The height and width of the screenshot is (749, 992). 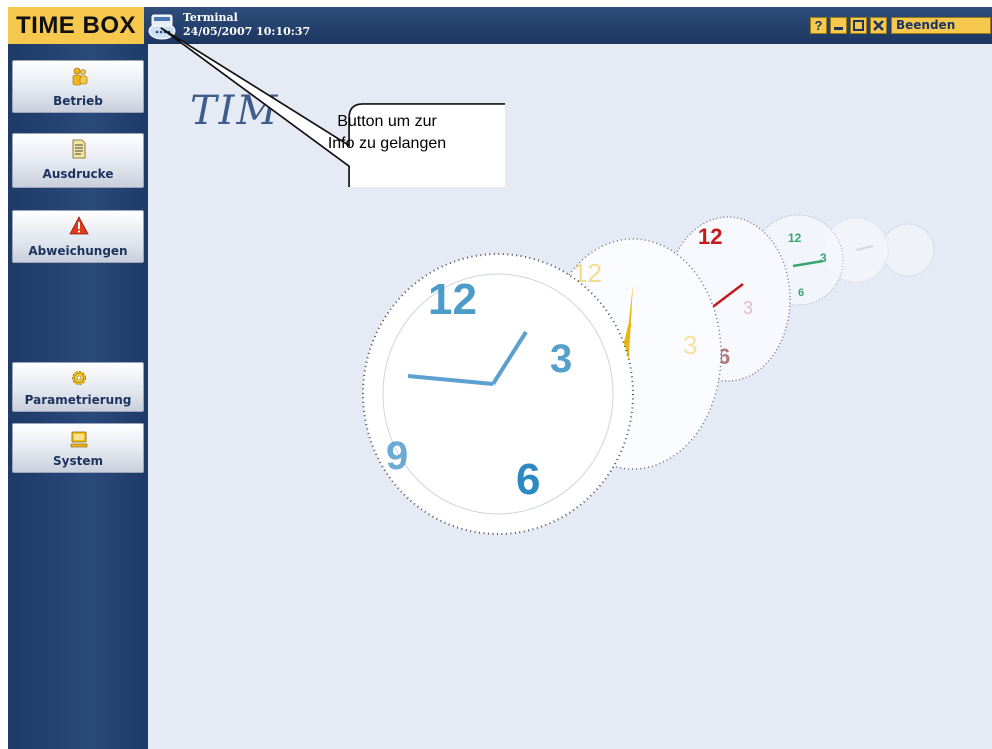 What do you see at coordinates (78, 400) in the screenshot?
I see `sidebar-item-label: Parametrierung` at bounding box center [78, 400].